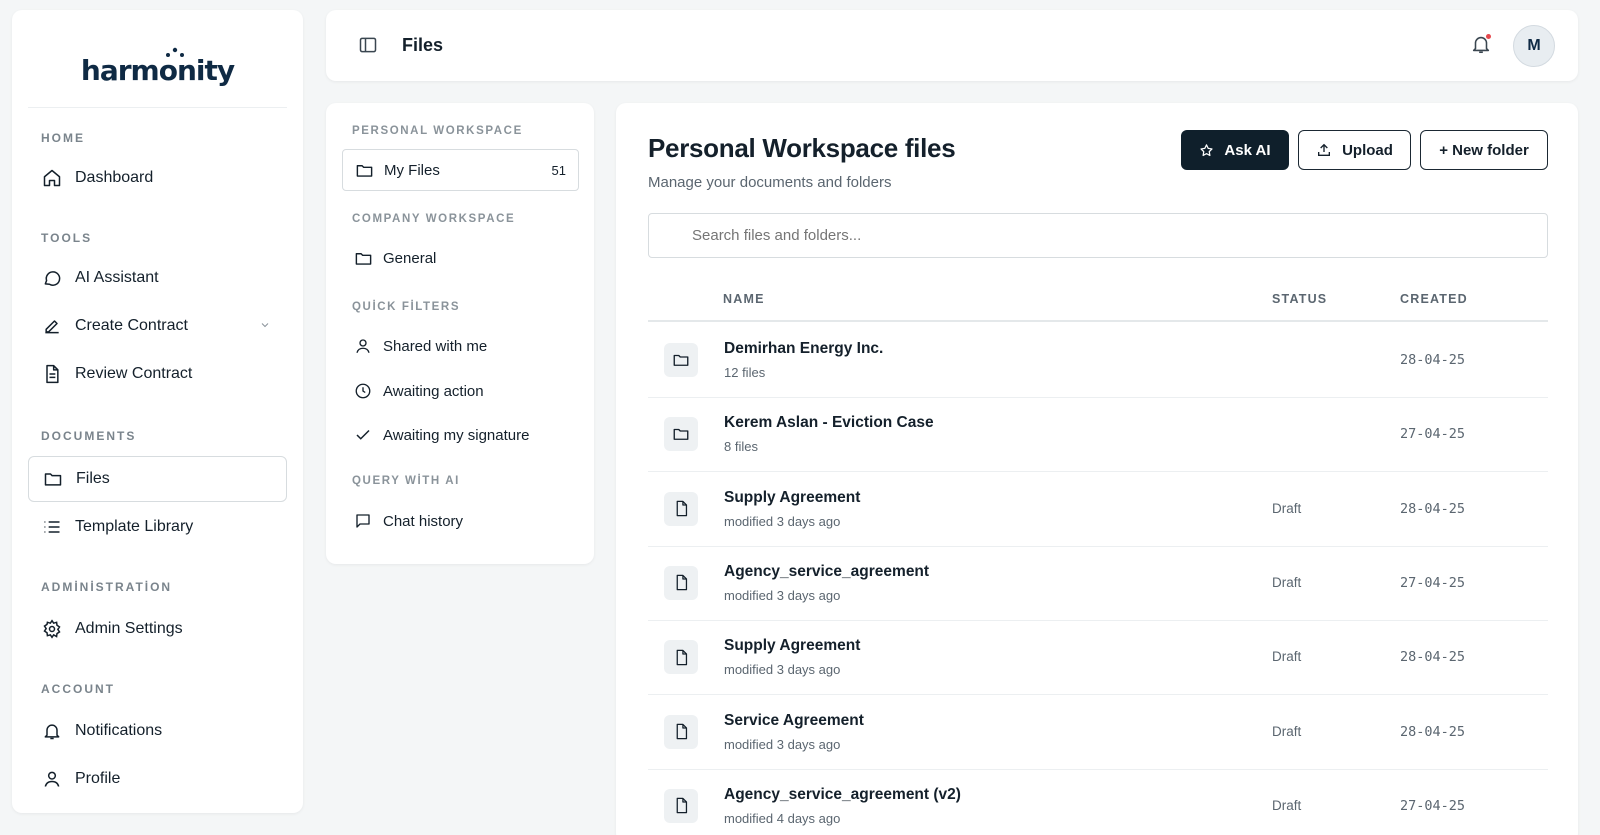 Image resolution: width=1600 pixels, height=835 pixels. Describe the element at coordinates (157, 278) in the screenshot. I see `sidebar-item-ai-assistant: AI Assistant` at that location.